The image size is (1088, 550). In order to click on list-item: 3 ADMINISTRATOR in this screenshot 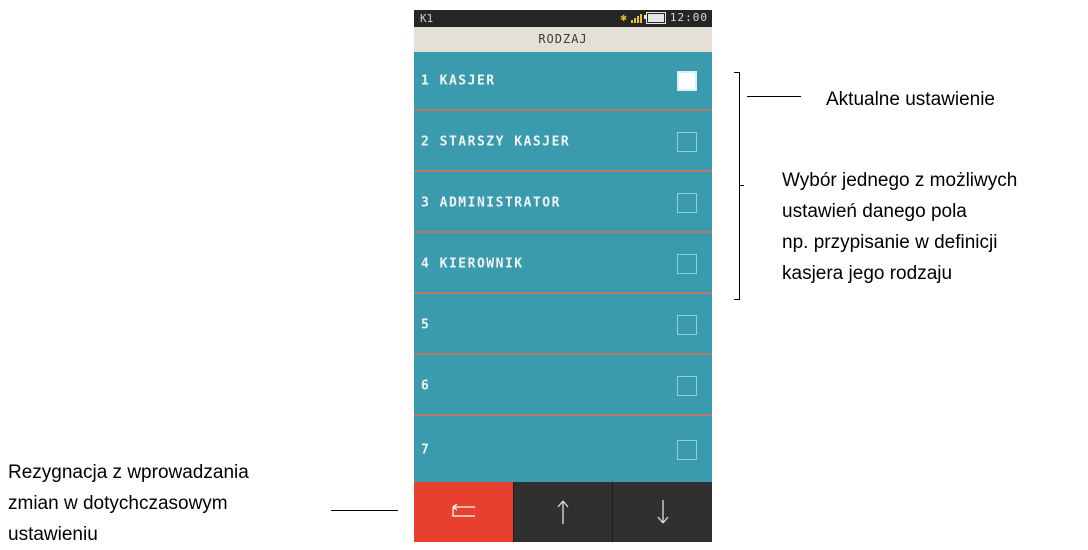, I will do `click(563, 203)`.